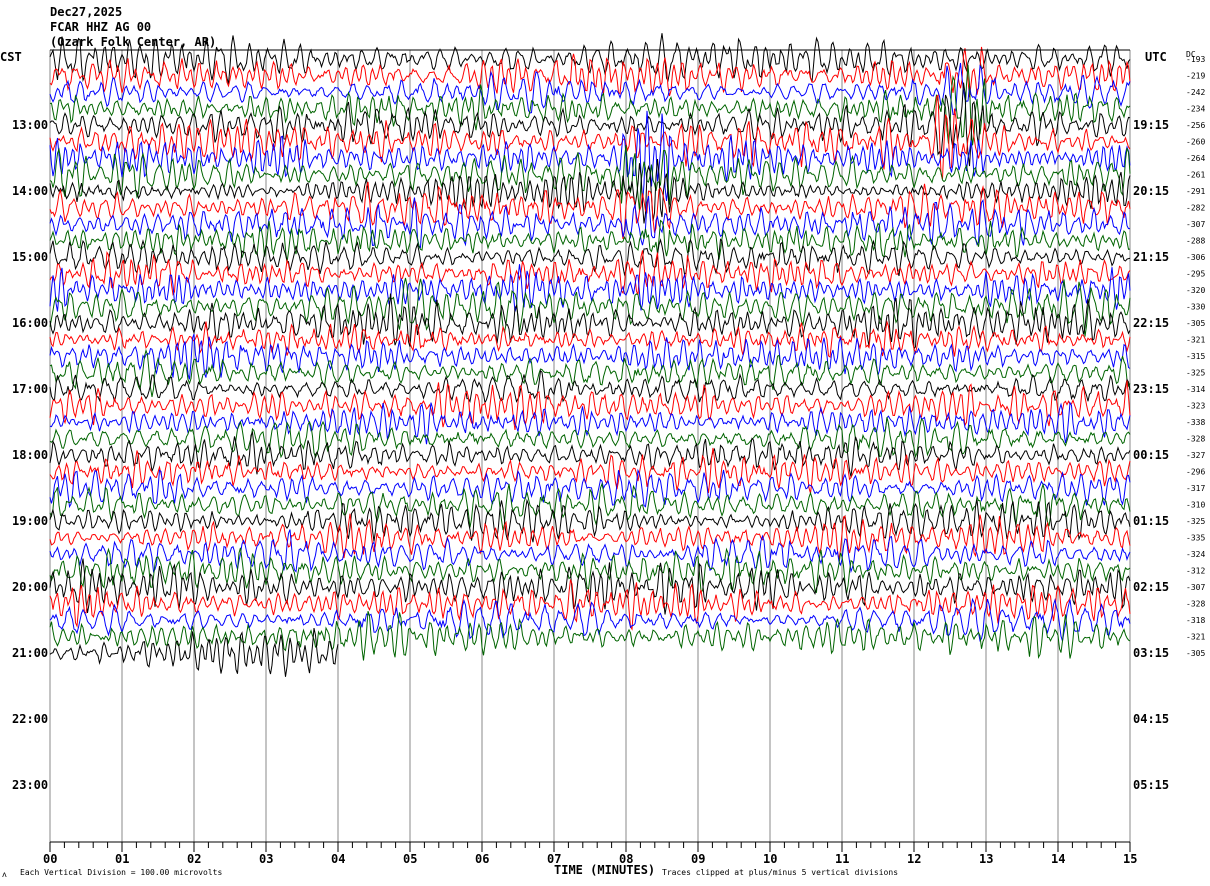 The height and width of the screenshot is (886, 1210). What do you see at coordinates (1058, 859) in the screenshot?
I see `x-tick-label: 14` at bounding box center [1058, 859].